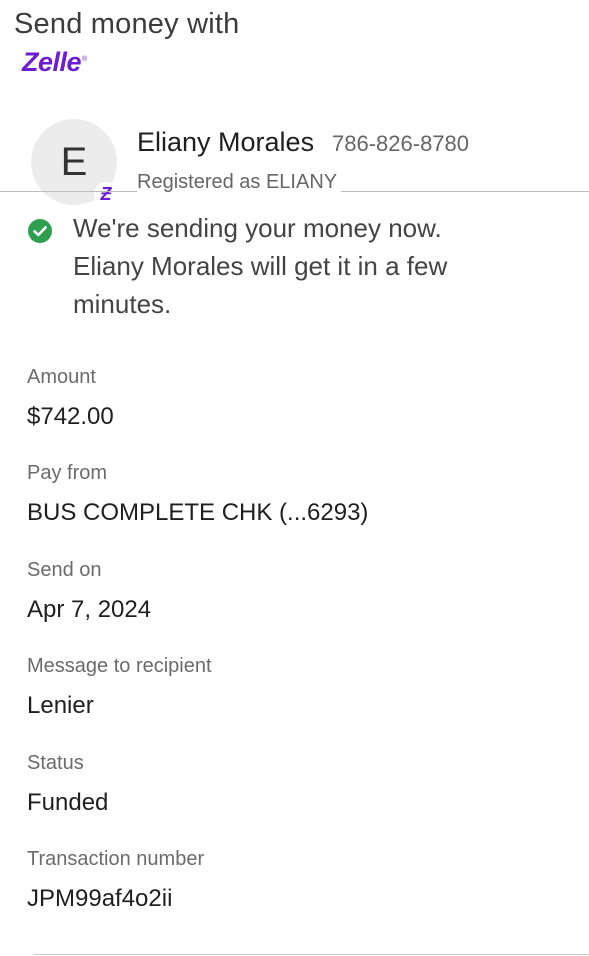  What do you see at coordinates (67, 473) in the screenshot?
I see `pay-from-label: Pay from` at bounding box center [67, 473].